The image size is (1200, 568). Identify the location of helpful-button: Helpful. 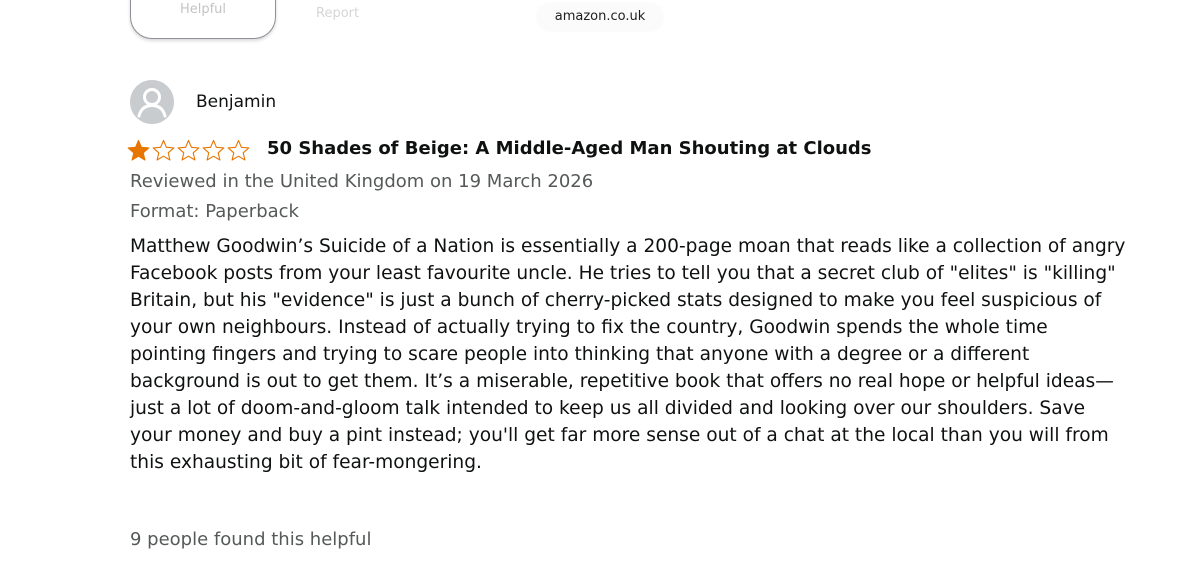
(203, 19).